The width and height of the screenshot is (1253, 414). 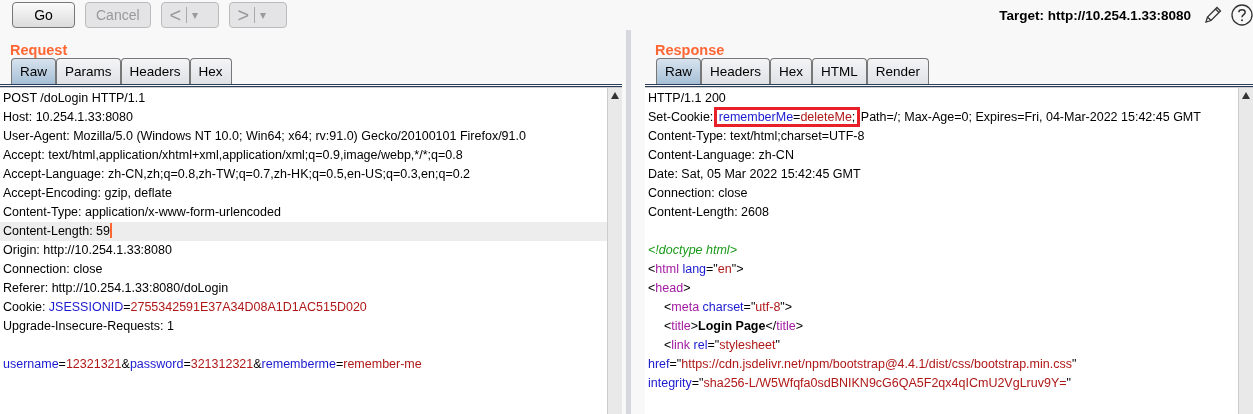 I want to click on tab: Render, so click(x=898, y=71).